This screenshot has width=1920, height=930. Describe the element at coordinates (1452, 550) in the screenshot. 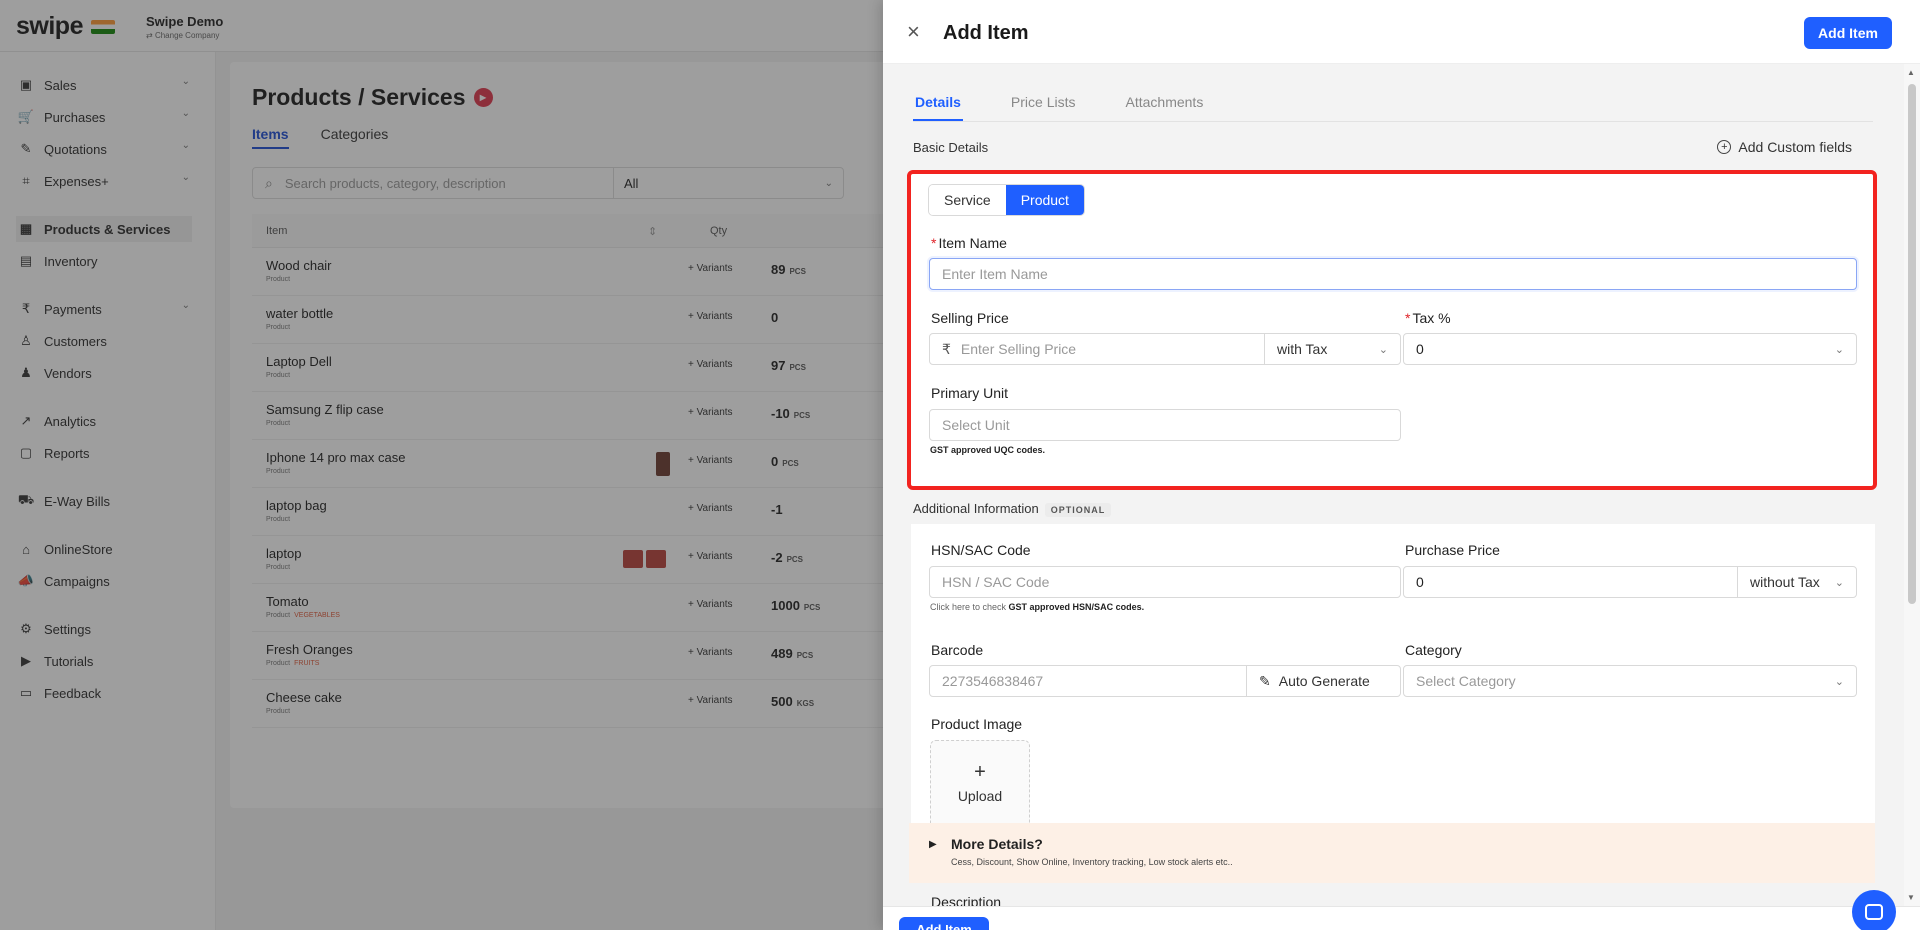

I see `purchase-price-label: Purchase Price` at that location.